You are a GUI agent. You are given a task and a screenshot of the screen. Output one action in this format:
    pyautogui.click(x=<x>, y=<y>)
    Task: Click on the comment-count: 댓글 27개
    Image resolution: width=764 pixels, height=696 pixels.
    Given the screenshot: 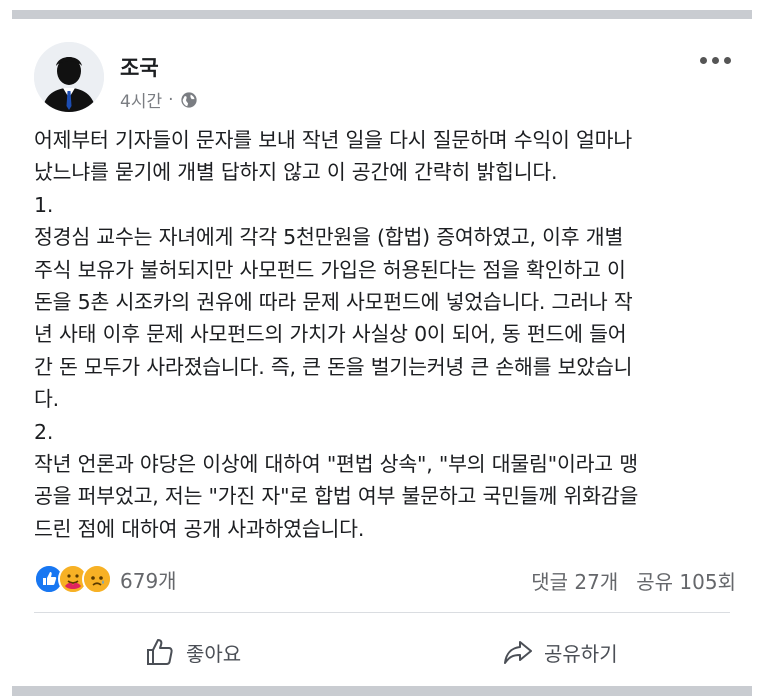 What is the action you would take?
    pyautogui.click(x=574, y=580)
    